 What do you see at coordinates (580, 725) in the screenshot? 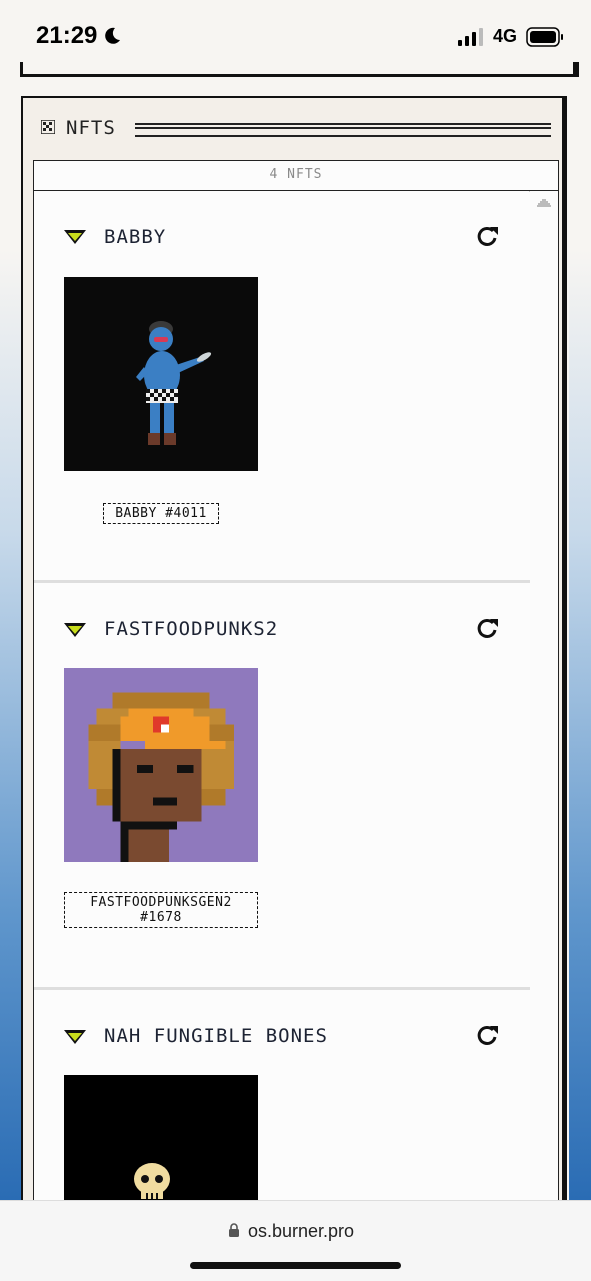
I see `background-gradient-right` at bounding box center [580, 725].